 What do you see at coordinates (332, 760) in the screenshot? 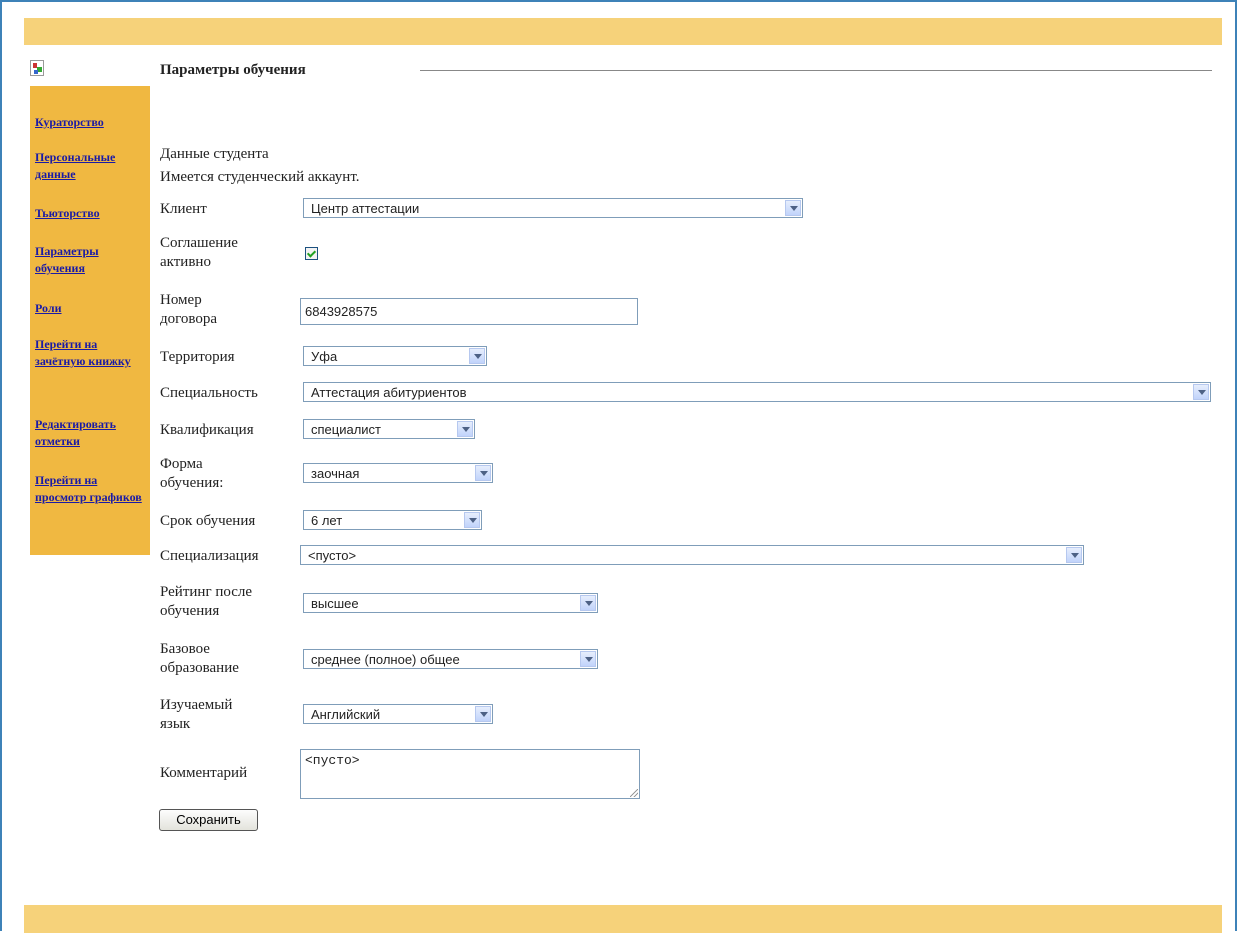
I see `comment-value: <пусто>` at bounding box center [332, 760].